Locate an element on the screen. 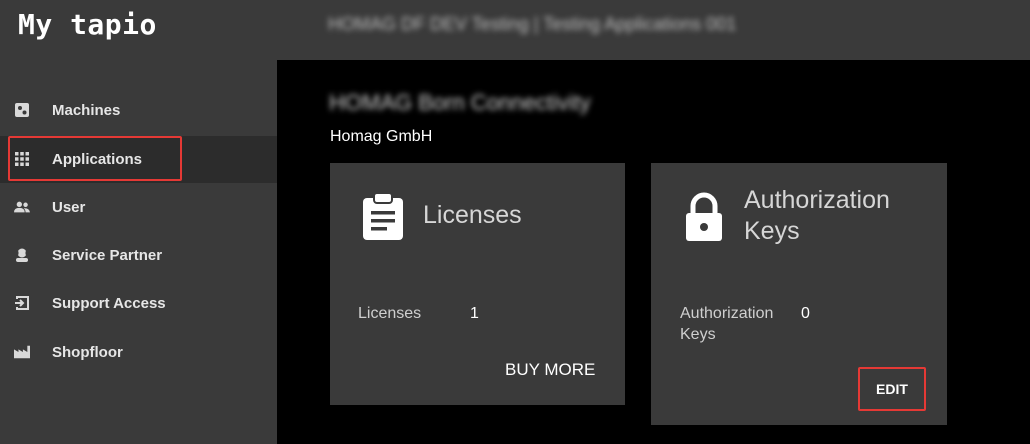 The height and width of the screenshot is (444, 1030). sidebar-item-user: User is located at coordinates (138, 207).